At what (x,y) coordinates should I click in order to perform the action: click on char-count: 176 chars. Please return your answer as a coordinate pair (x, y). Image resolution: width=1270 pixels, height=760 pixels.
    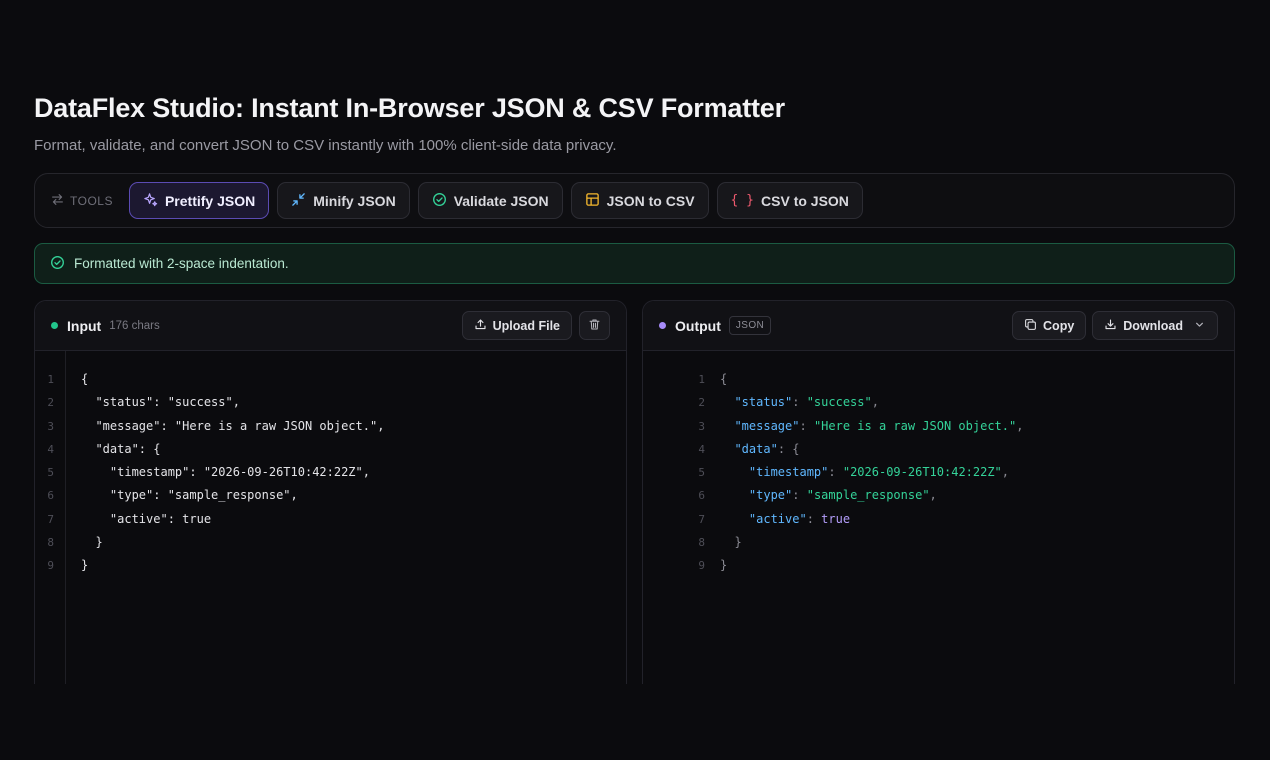
    Looking at the image, I should click on (134, 325).